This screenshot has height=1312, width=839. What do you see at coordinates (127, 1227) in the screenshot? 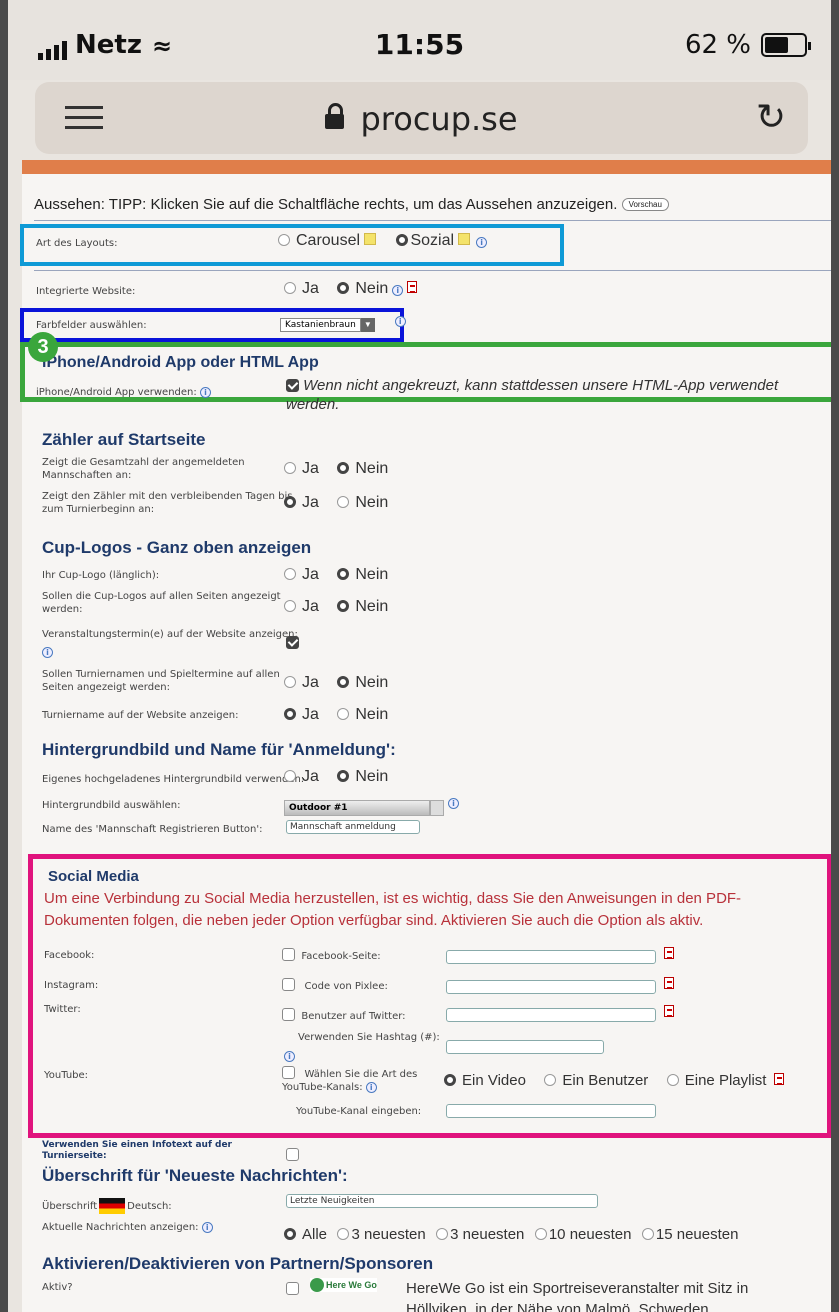
I see `news-show-label: Aktuelle Nachrichten anzeigen: i` at bounding box center [127, 1227].